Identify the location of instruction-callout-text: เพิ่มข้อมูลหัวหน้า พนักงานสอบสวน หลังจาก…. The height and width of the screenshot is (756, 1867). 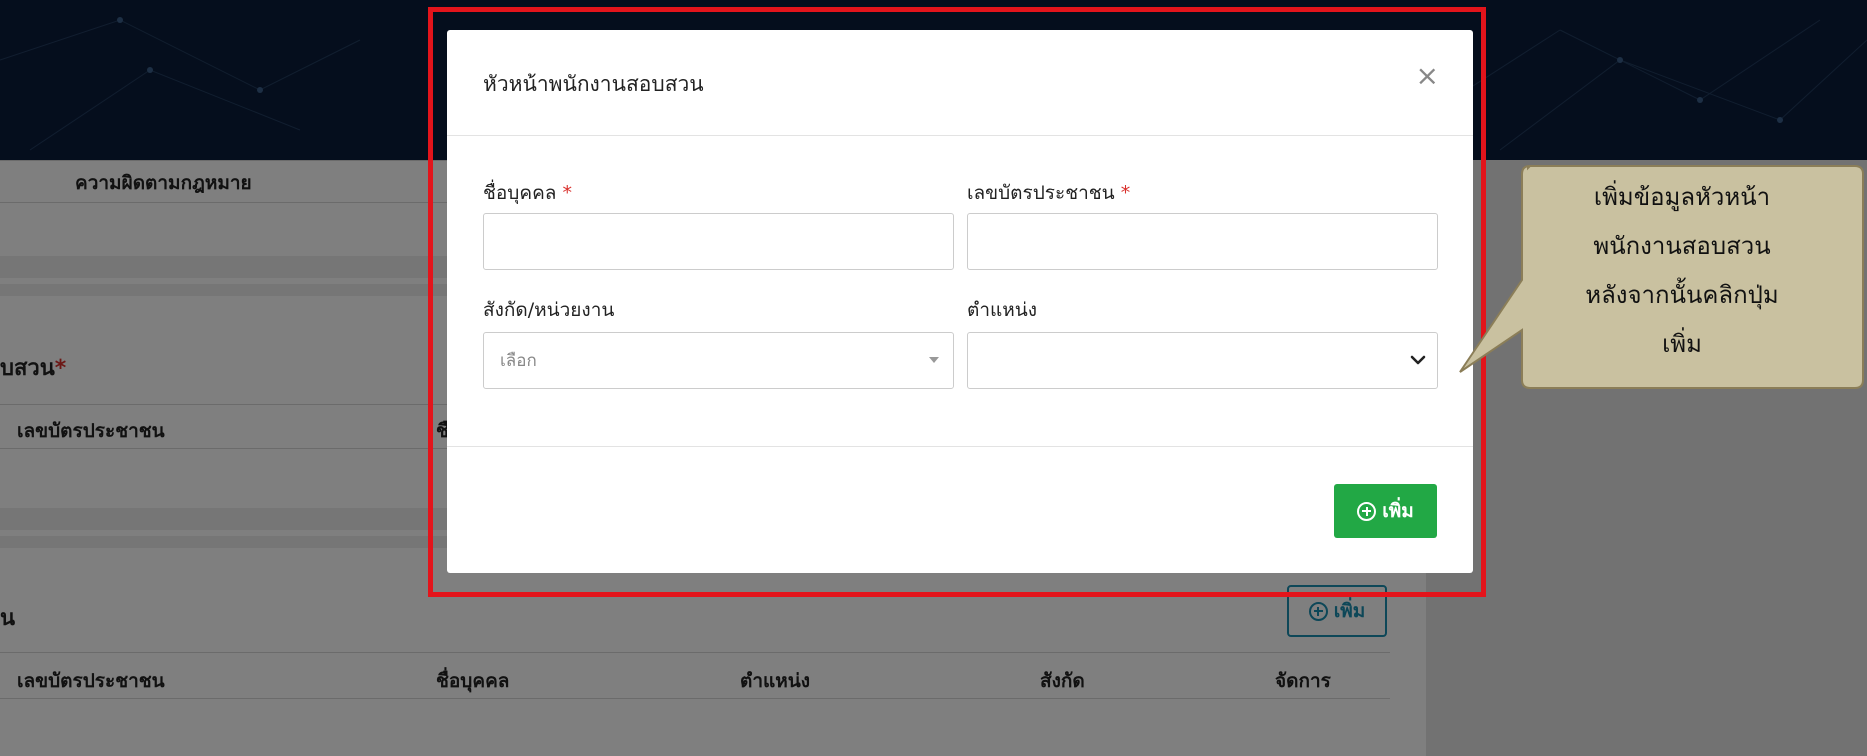
(1682, 270).